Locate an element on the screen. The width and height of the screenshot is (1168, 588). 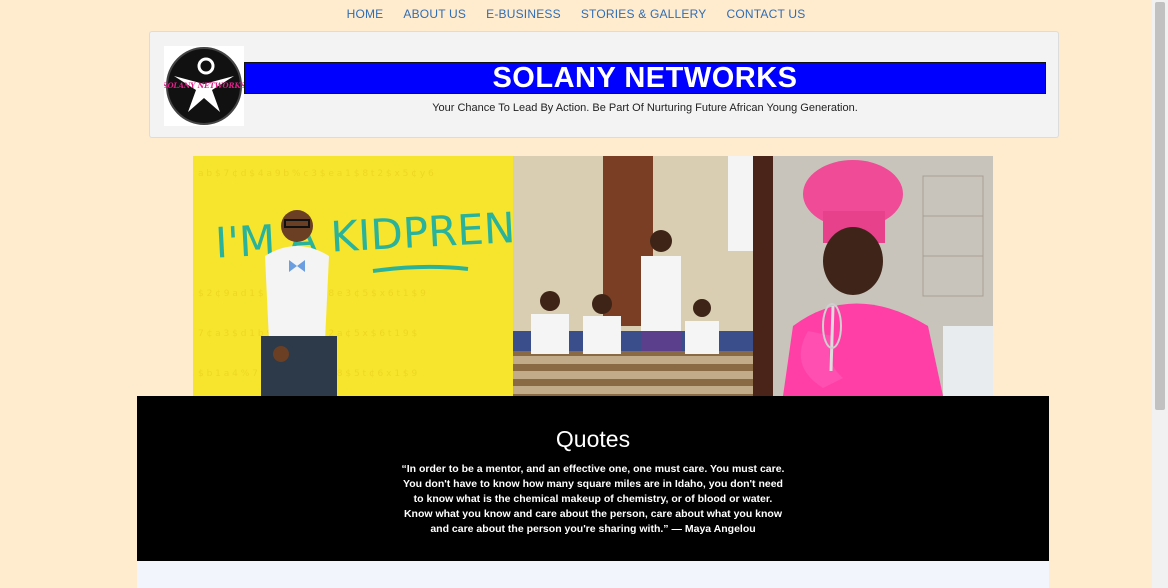
svg-text: SOLANY NETWORKS is located at coordinates (204, 85).